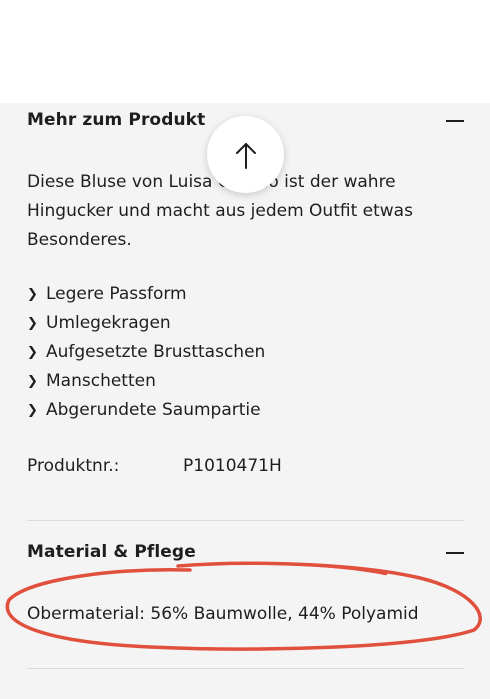  Describe the element at coordinates (116, 294) in the screenshot. I see `feature-label: Legere Passform` at that location.